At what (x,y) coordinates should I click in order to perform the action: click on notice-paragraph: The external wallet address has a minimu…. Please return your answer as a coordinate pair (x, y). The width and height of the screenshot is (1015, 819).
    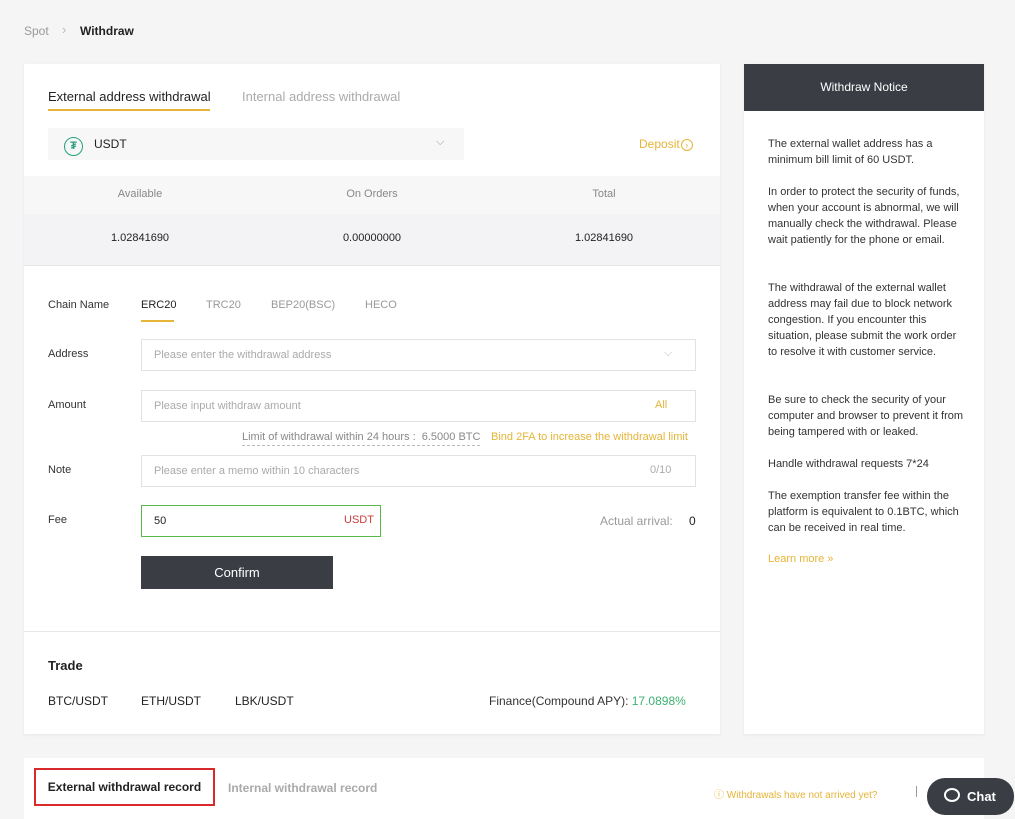
    Looking at the image, I should click on (850, 152).